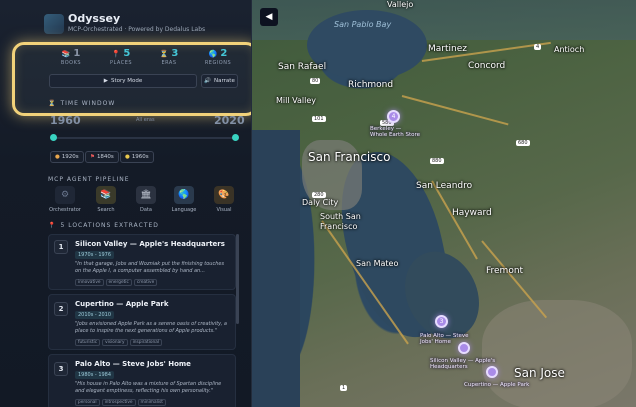 This screenshot has height=407, width=636. What do you see at coordinates (53, 137) in the screenshot?
I see `time-slider-start-handle` at bounding box center [53, 137].